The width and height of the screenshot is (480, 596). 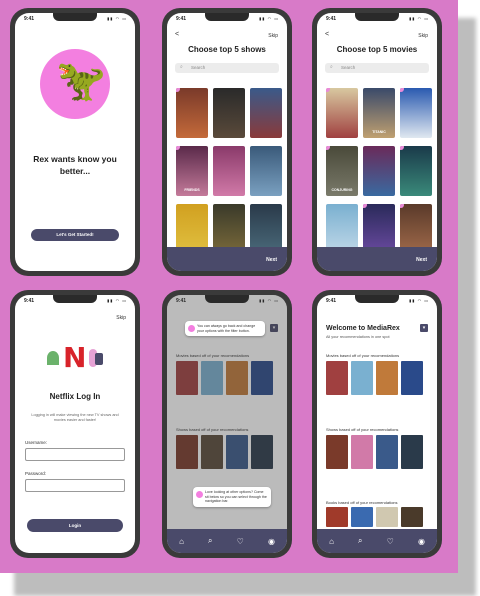 I want to click on netflix-logo: N, so click(x=75, y=357).